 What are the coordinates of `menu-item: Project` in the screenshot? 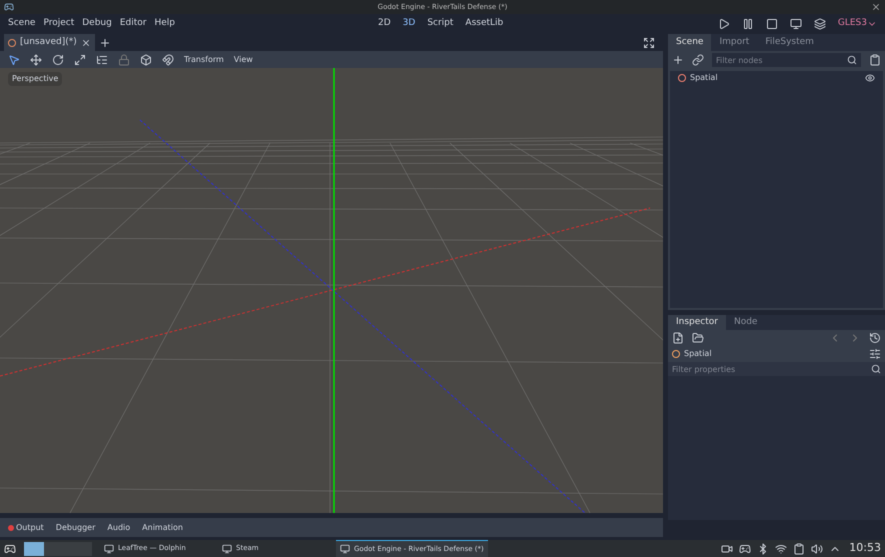 It's located at (58, 24).